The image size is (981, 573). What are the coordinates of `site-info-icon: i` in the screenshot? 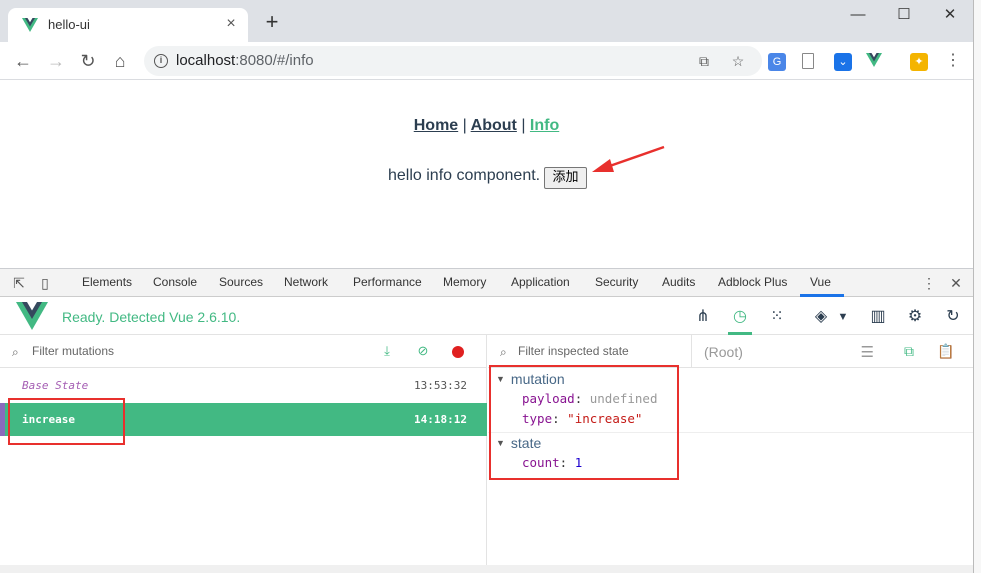 It's located at (161, 61).